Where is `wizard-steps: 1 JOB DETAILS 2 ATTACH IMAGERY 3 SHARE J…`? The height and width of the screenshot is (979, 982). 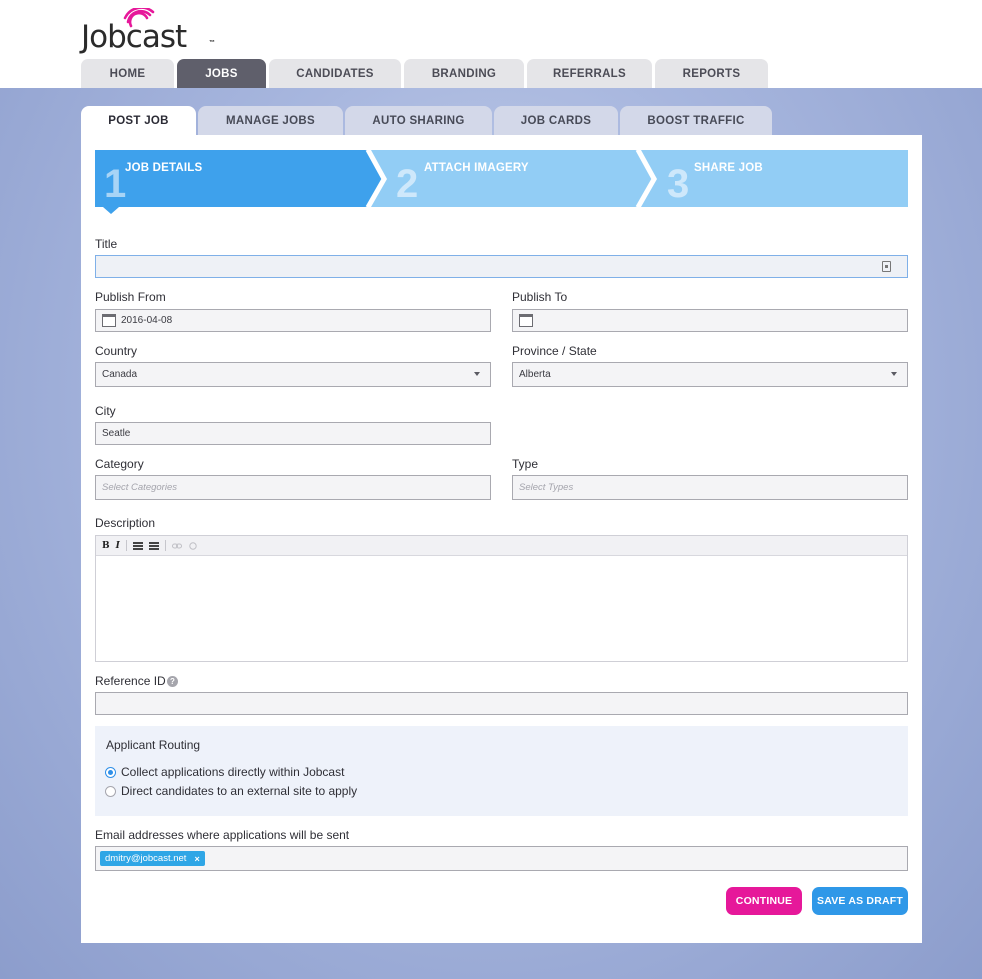
wizard-steps: 1 JOB DETAILS 2 ATTACH IMAGERY 3 SHARE J… is located at coordinates (501, 182).